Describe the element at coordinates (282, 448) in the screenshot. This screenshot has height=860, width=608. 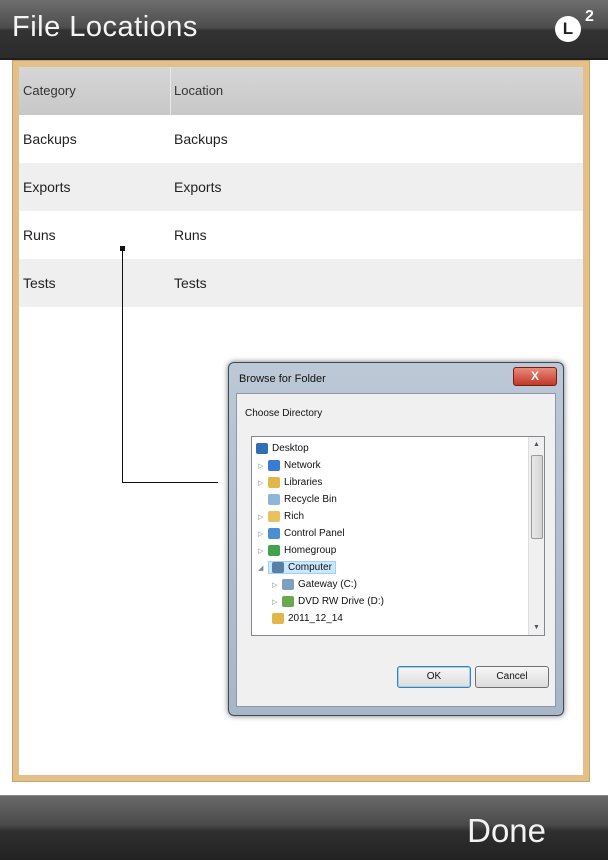
I see `tree-item-desktop: Desktop` at that location.